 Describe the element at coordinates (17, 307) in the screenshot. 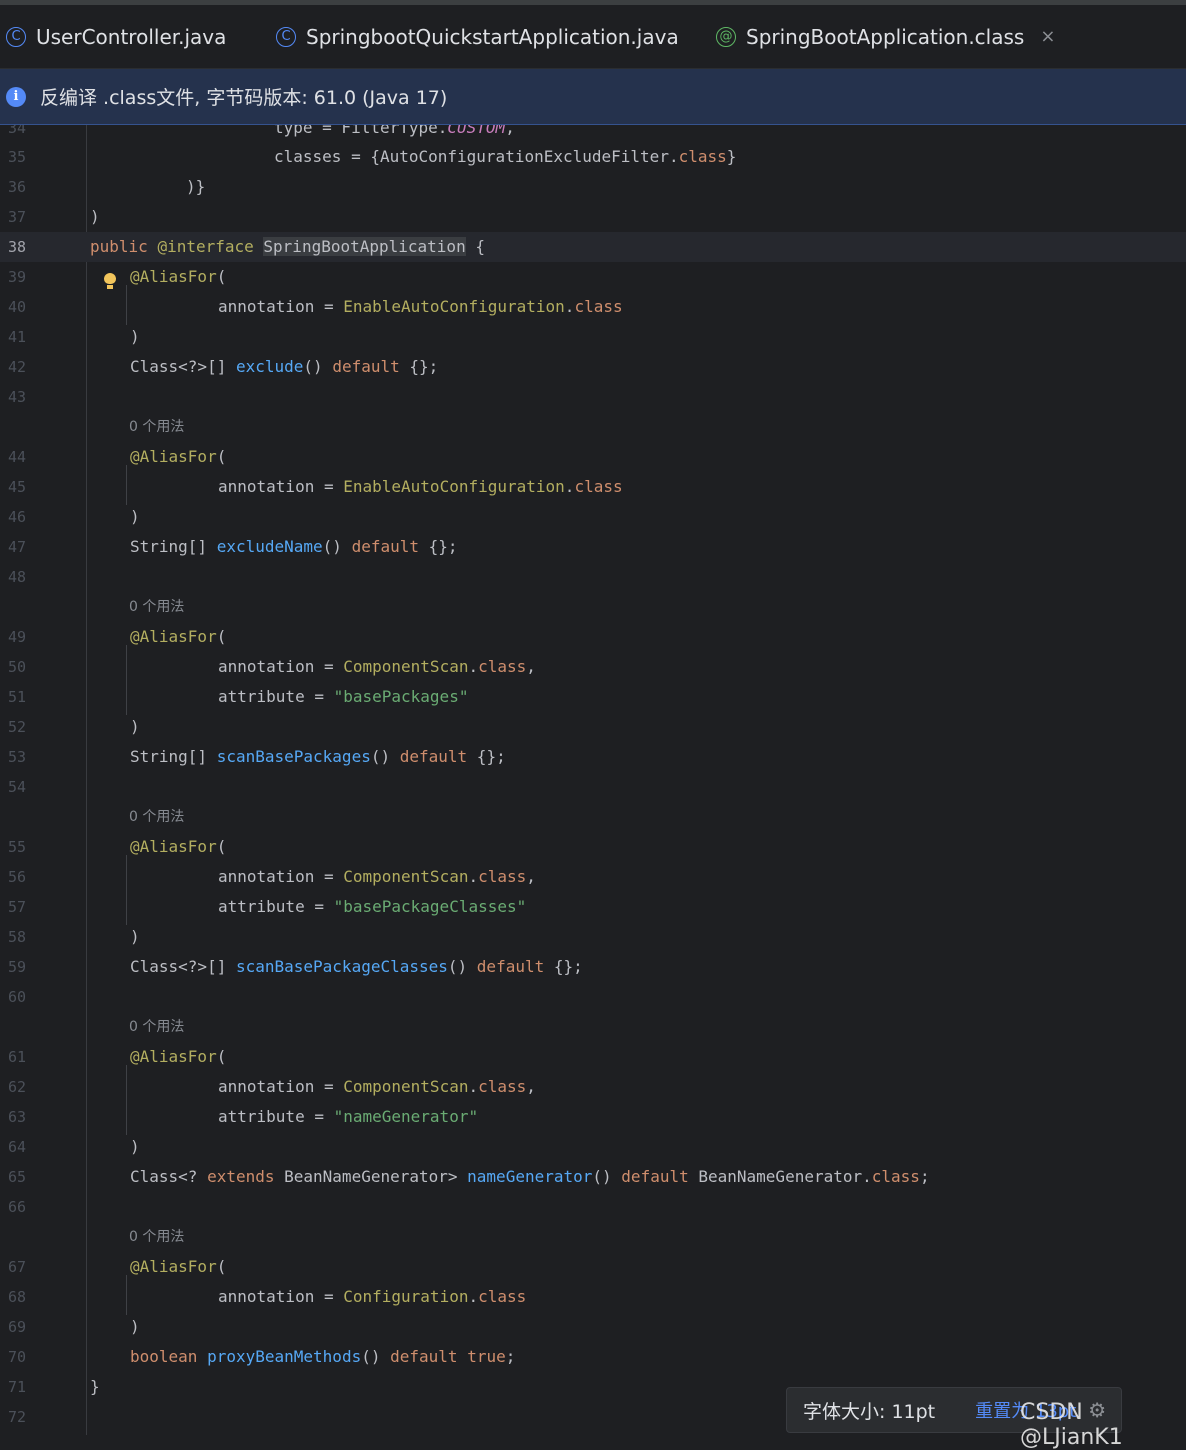

I see `line-number: 40` at that location.